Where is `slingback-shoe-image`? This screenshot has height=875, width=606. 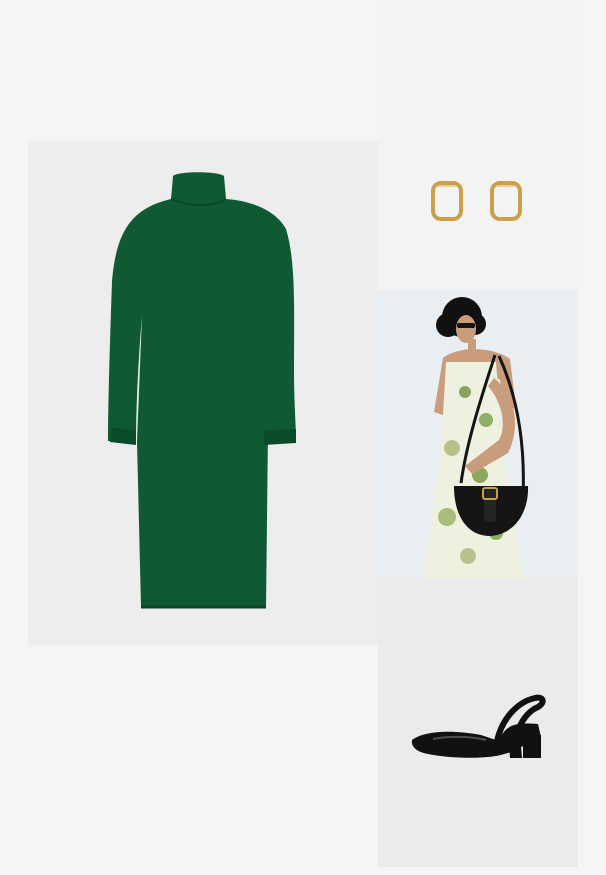 slingback-shoe-image is located at coordinates (478, 722).